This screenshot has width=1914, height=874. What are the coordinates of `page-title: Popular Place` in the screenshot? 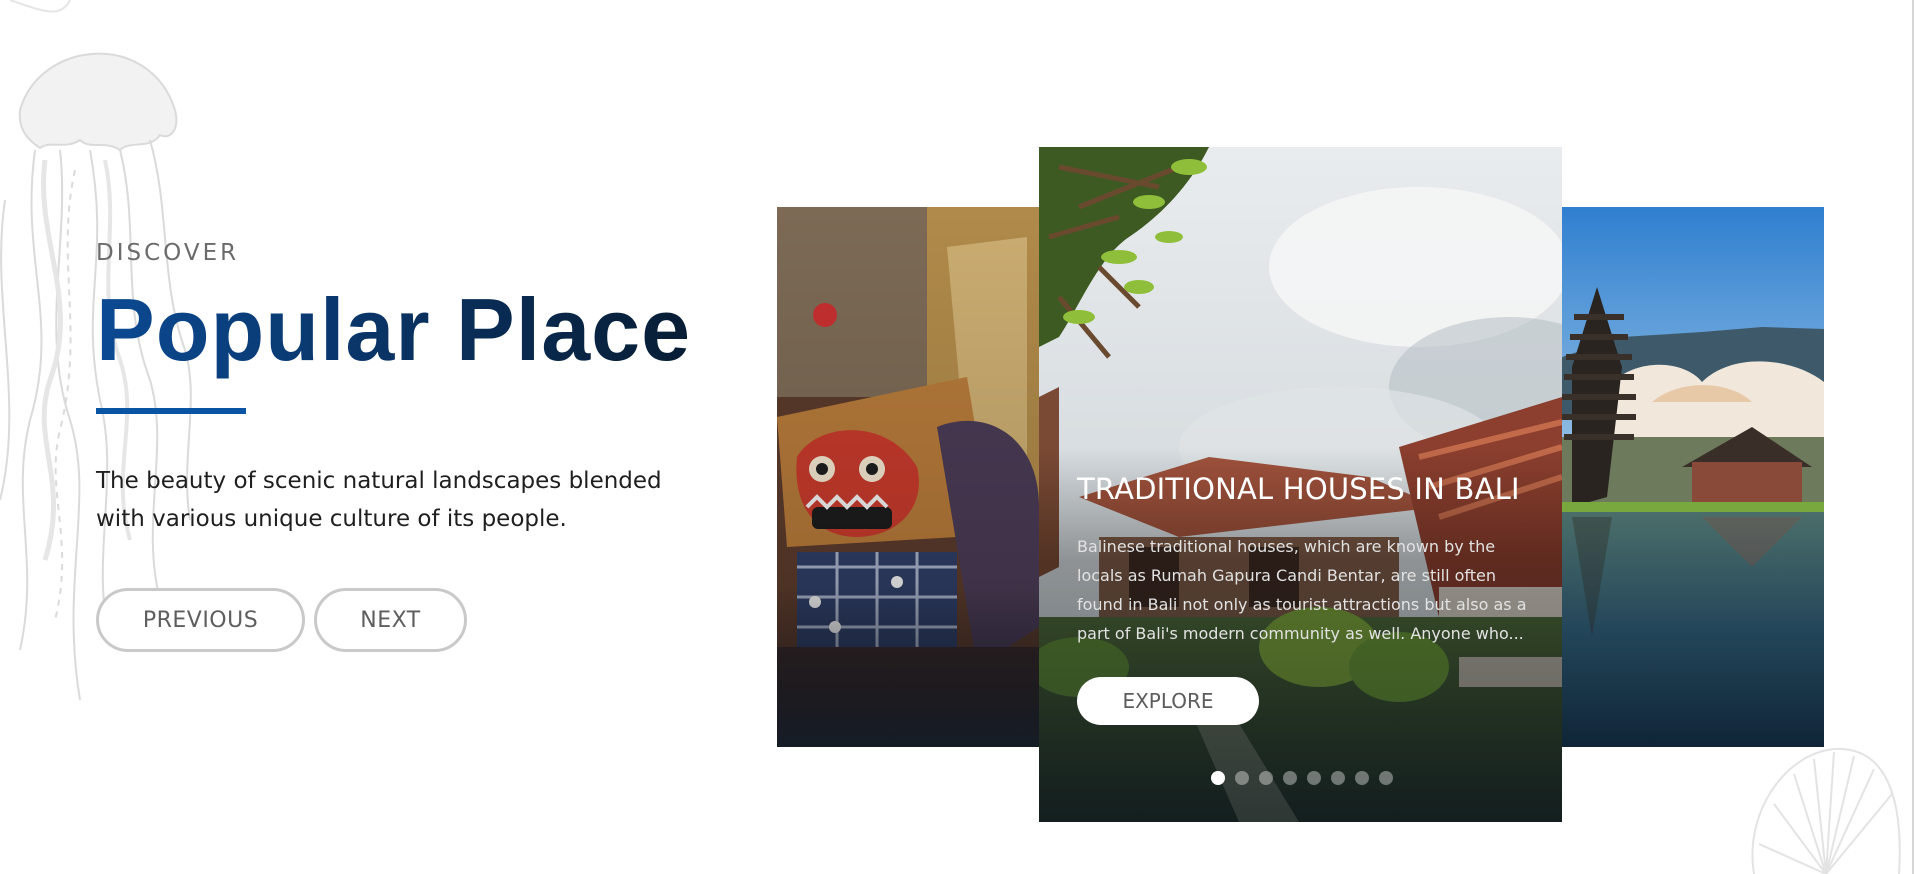 It's located at (406, 330).